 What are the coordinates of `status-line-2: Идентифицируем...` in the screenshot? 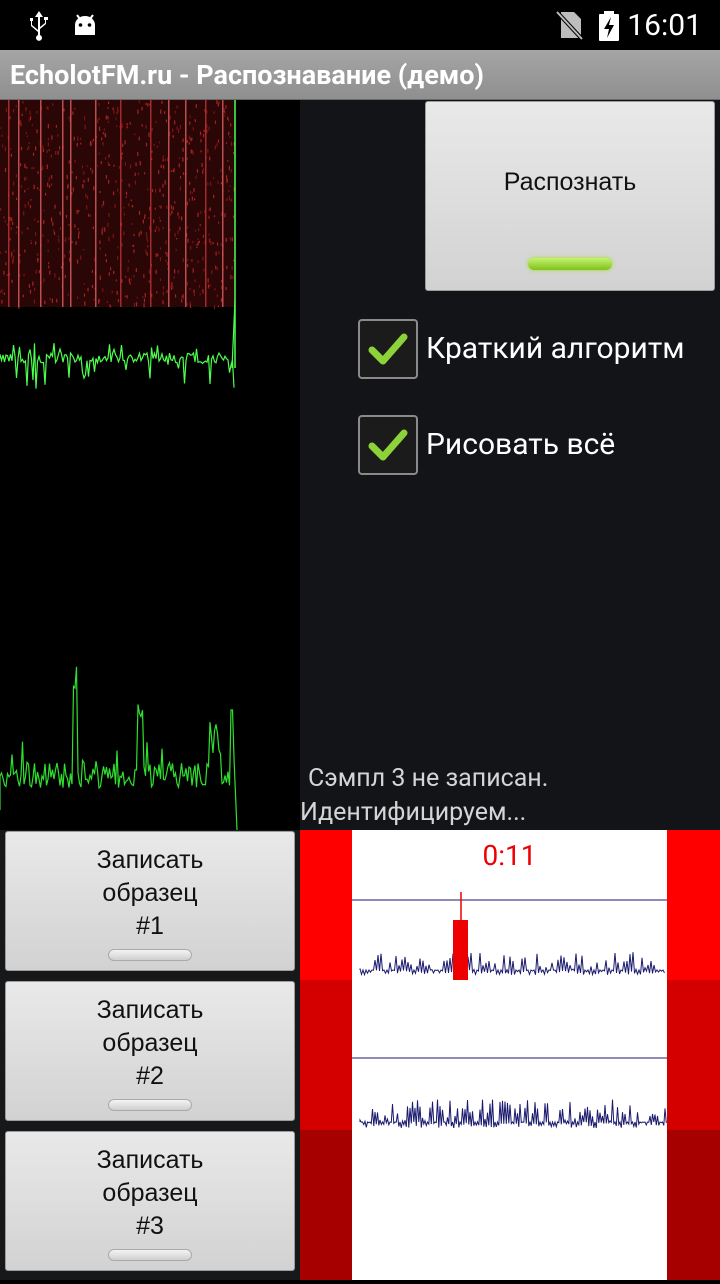 It's located at (413, 812).